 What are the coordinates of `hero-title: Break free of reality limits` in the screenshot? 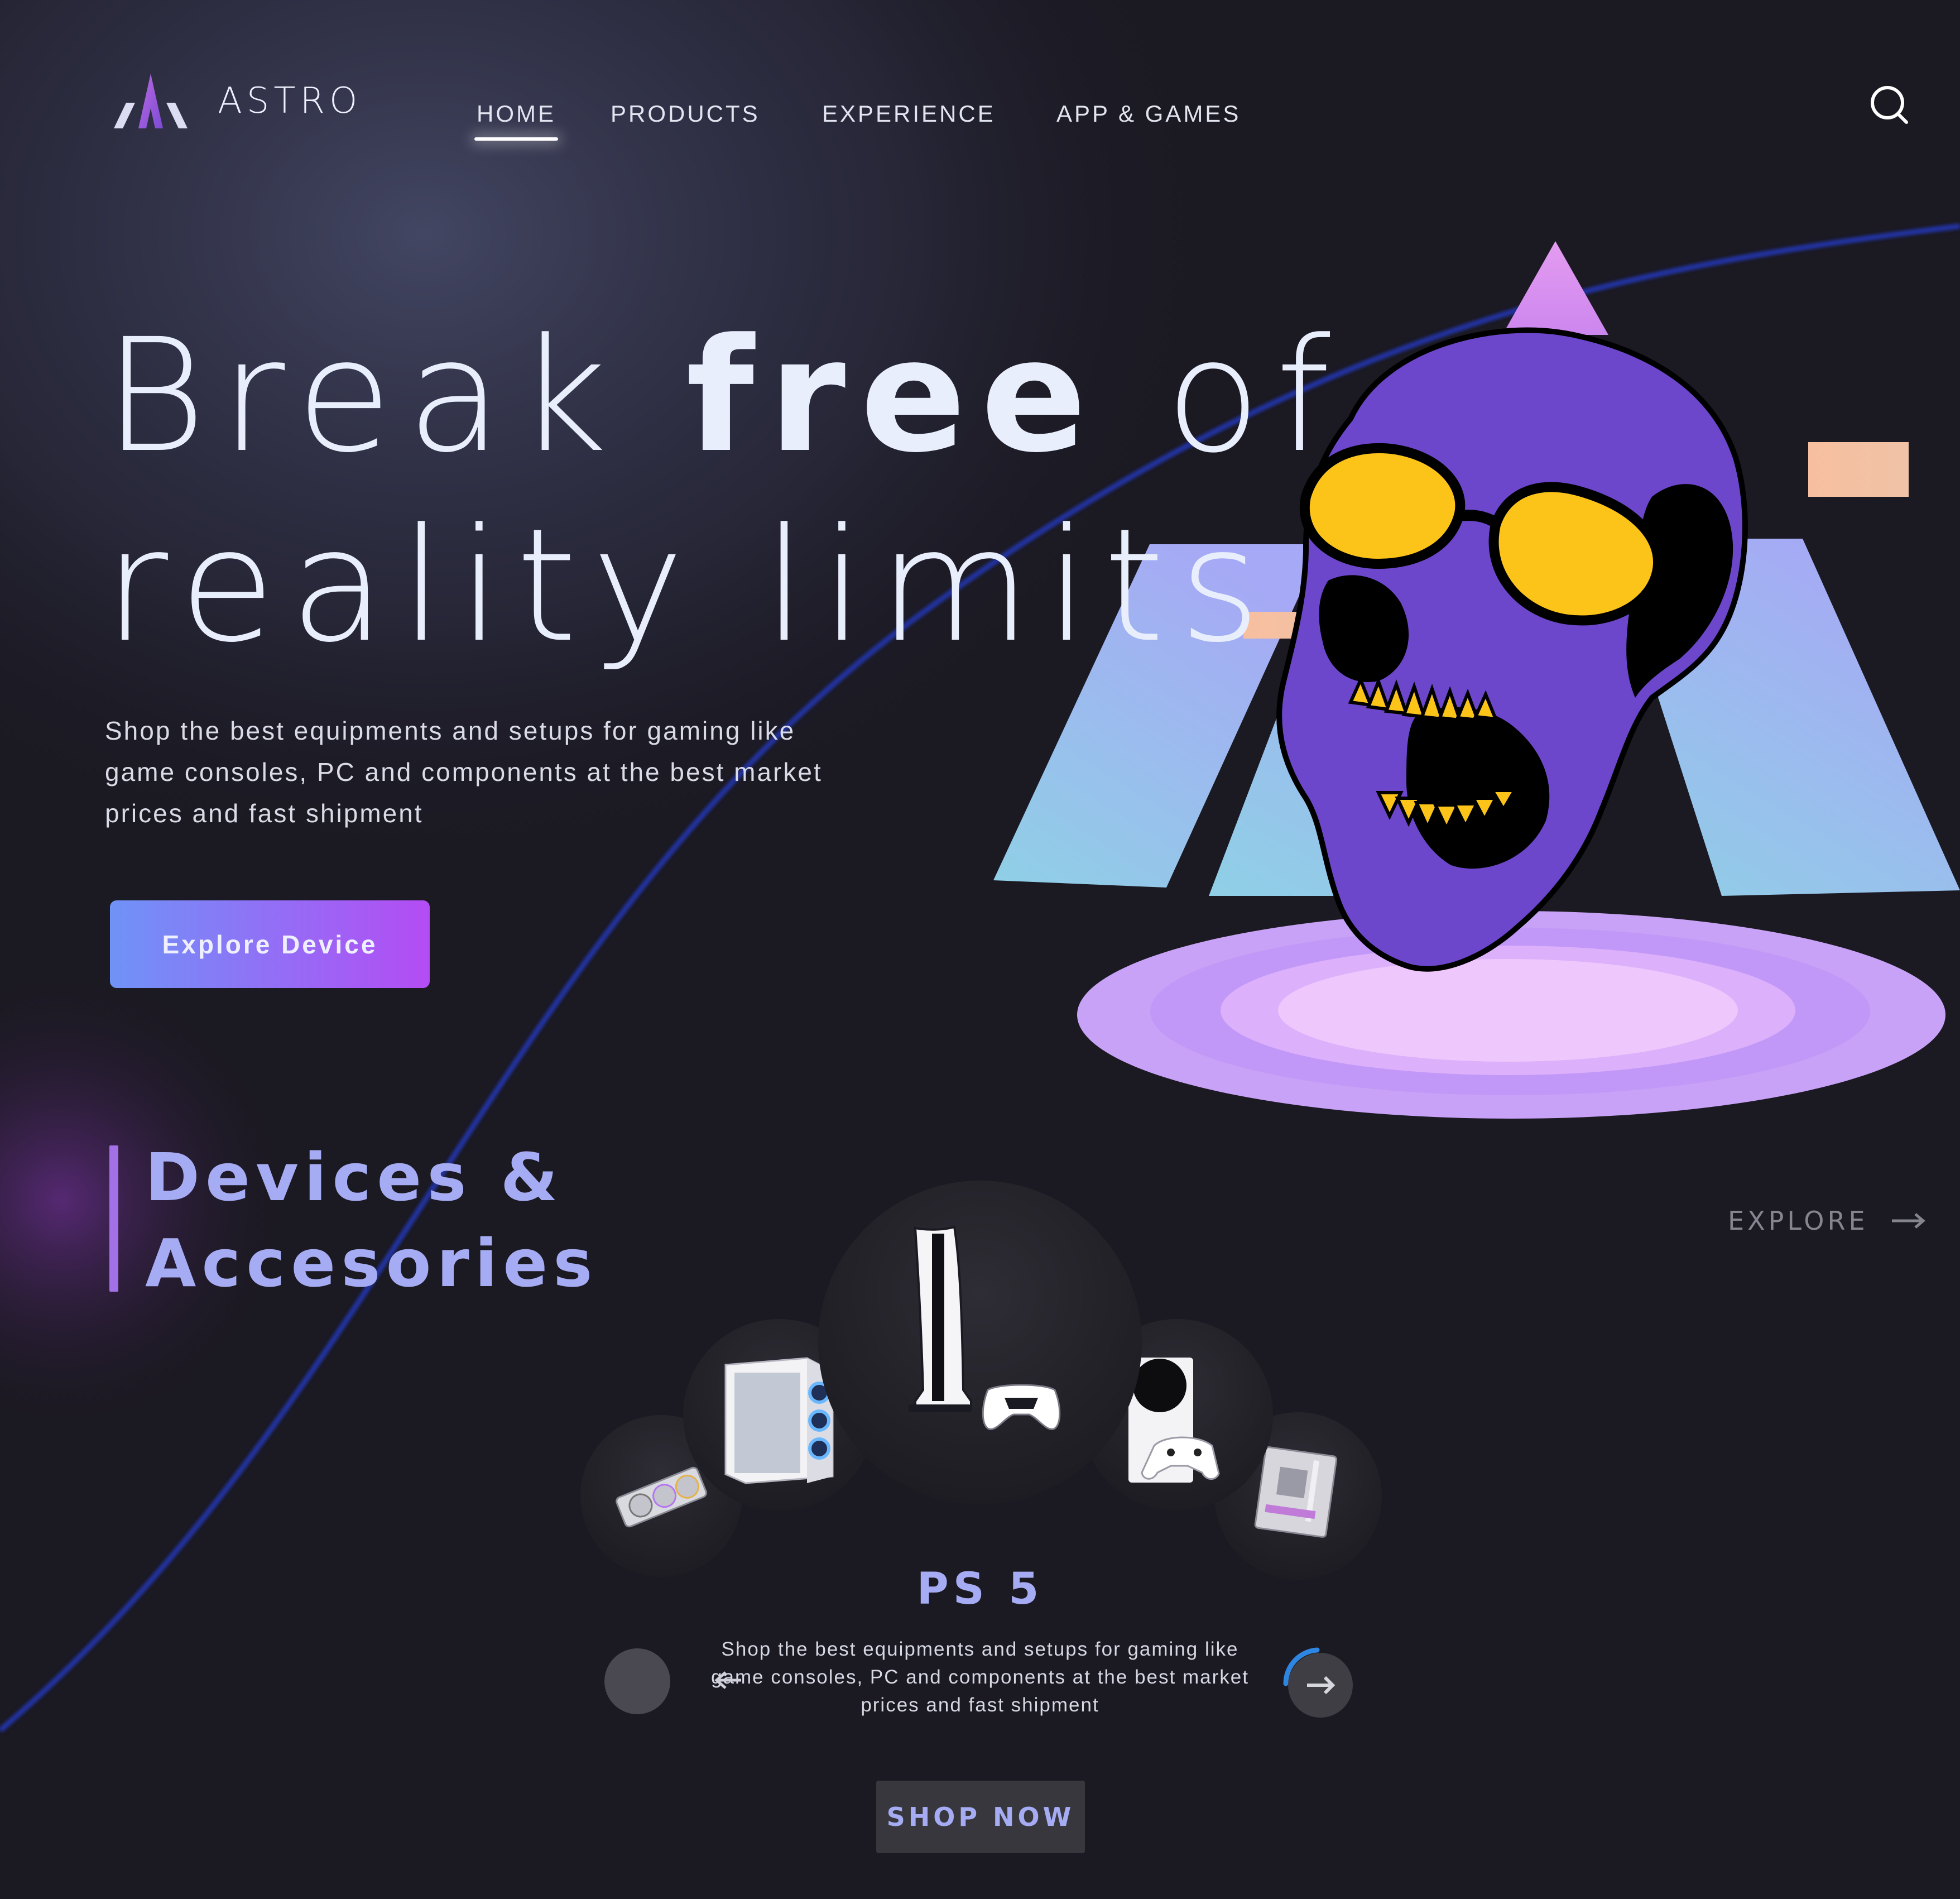 It's located at (724, 491).